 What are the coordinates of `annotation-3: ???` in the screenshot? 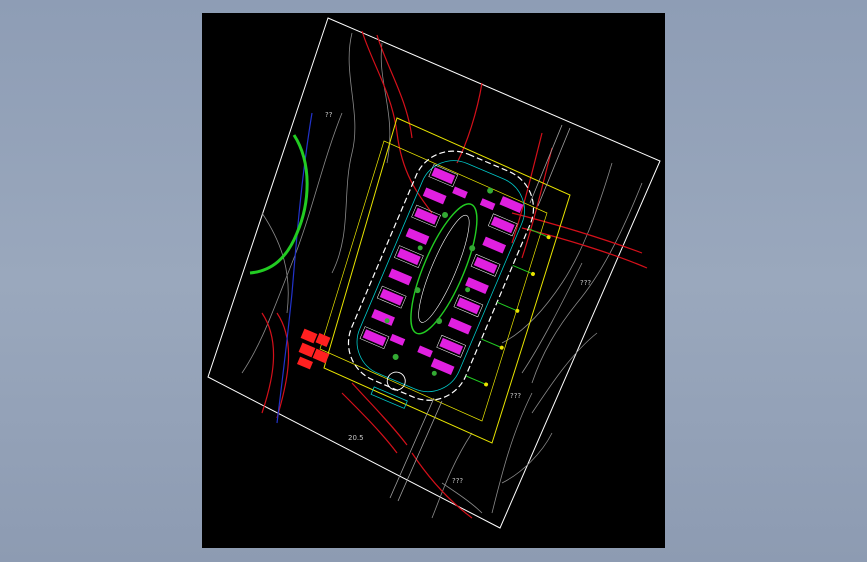 It's located at (515, 396).